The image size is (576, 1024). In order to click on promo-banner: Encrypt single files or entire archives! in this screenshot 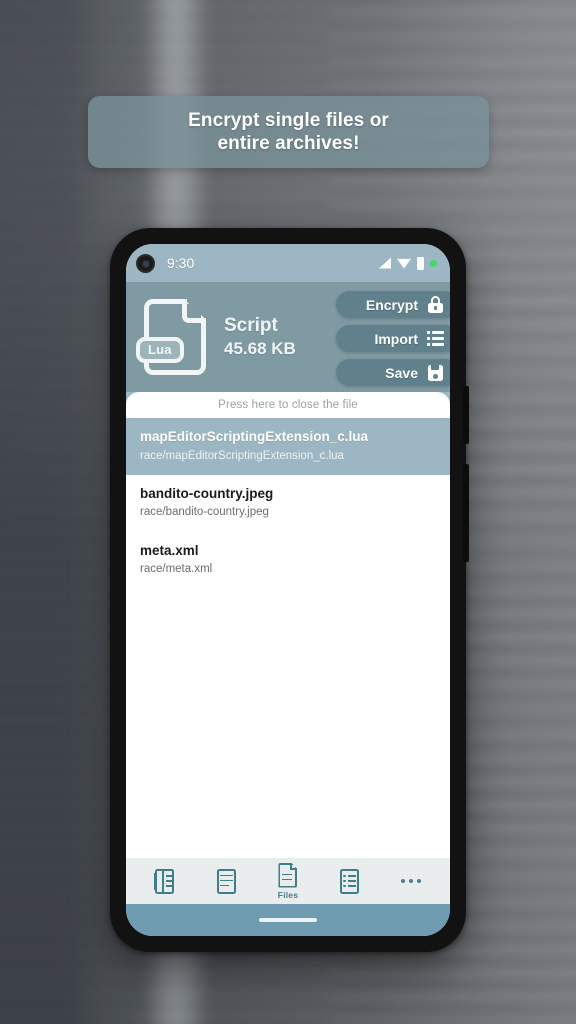, I will do `click(288, 132)`.